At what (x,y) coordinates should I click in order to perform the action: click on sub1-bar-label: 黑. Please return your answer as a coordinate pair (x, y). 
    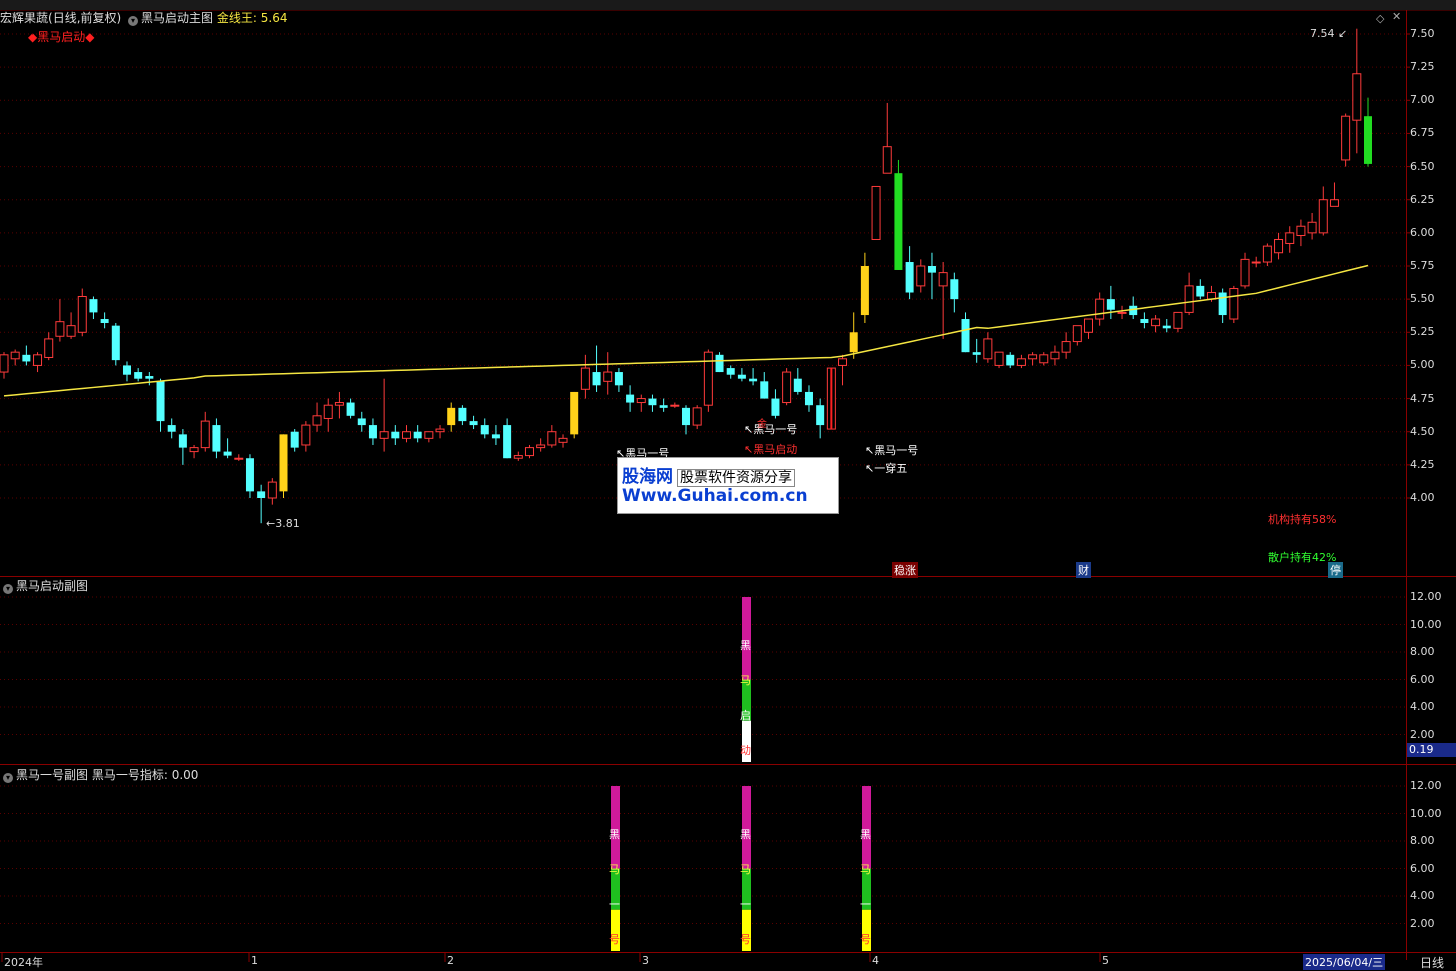
    Looking at the image, I should click on (745, 645).